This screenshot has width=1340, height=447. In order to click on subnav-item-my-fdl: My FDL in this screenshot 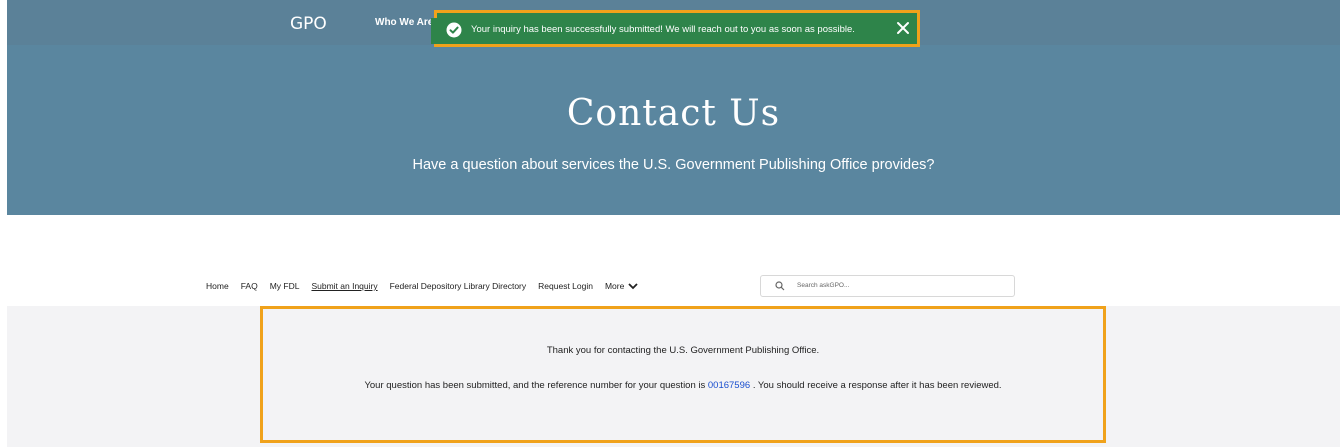, I will do `click(285, 286)`.